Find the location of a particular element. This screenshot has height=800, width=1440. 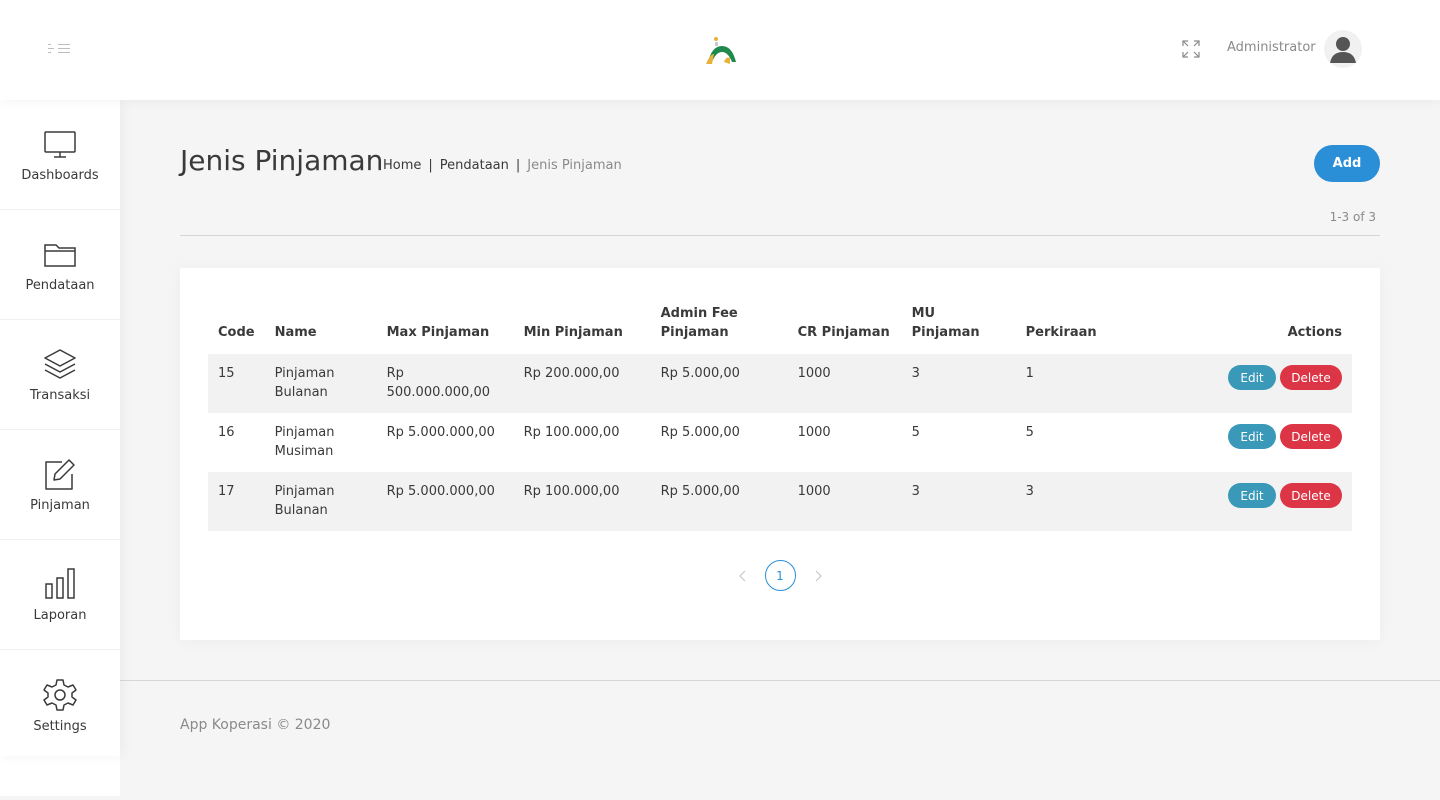

footer-copyright: App Koperasi © 2020 is located at coordinates (255, 725).